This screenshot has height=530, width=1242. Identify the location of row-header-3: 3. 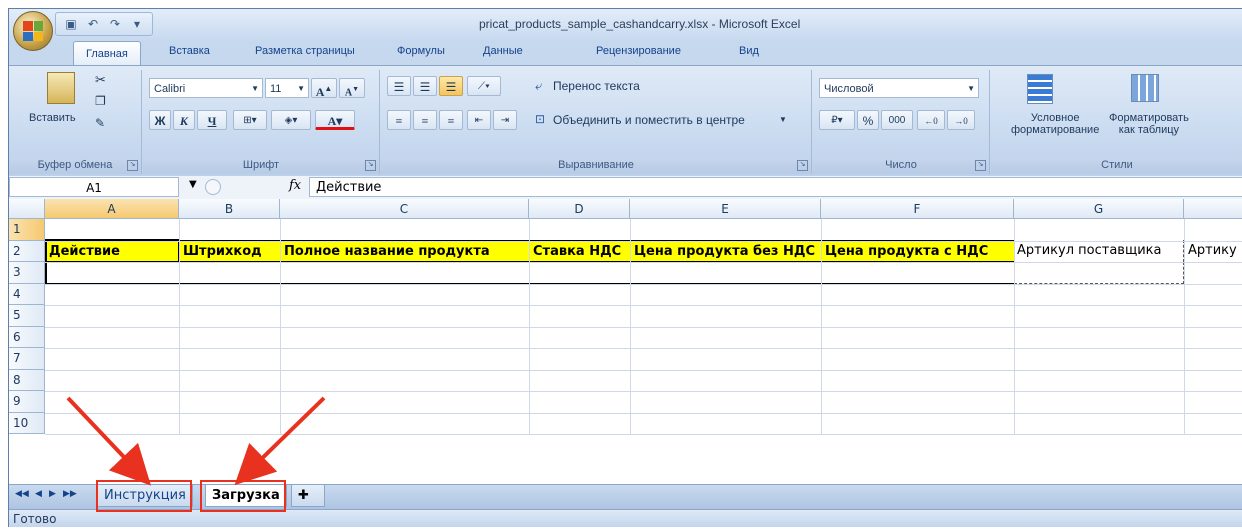
(27, 273).